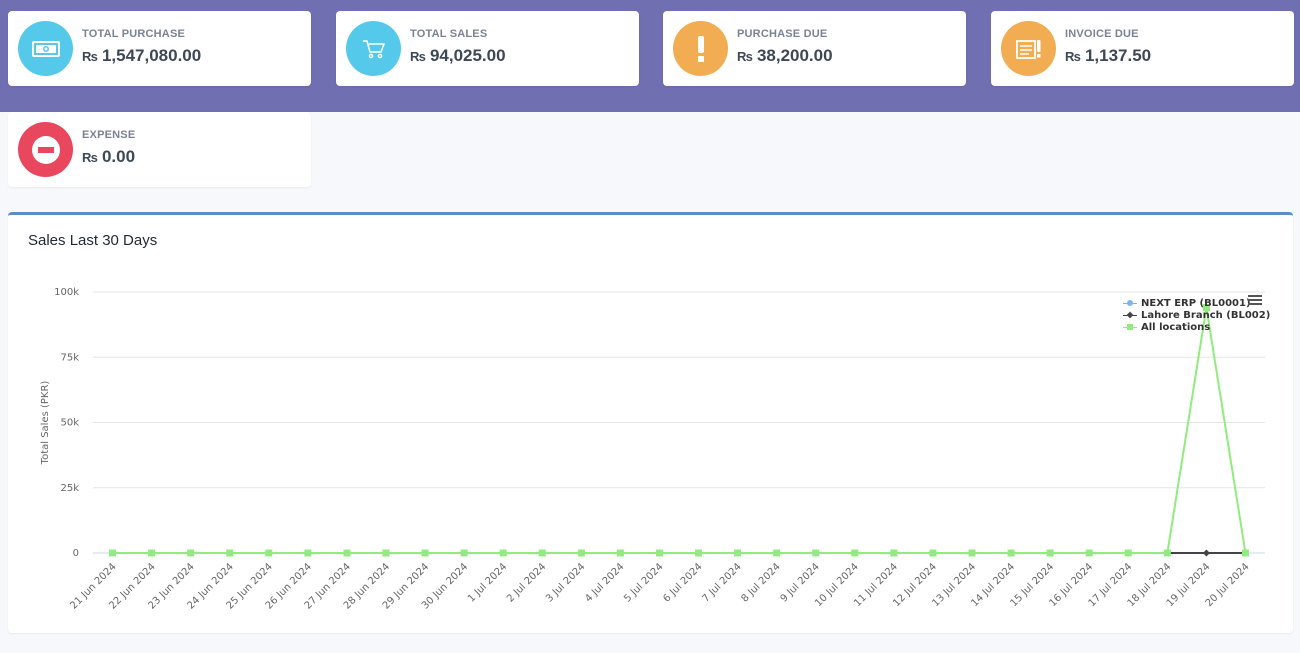 This screenshot has width=1300, height=653. Describe the element at coordinates (449, 34) in the screenshot. I see `stat-label: TOTAL SALES` at that location.